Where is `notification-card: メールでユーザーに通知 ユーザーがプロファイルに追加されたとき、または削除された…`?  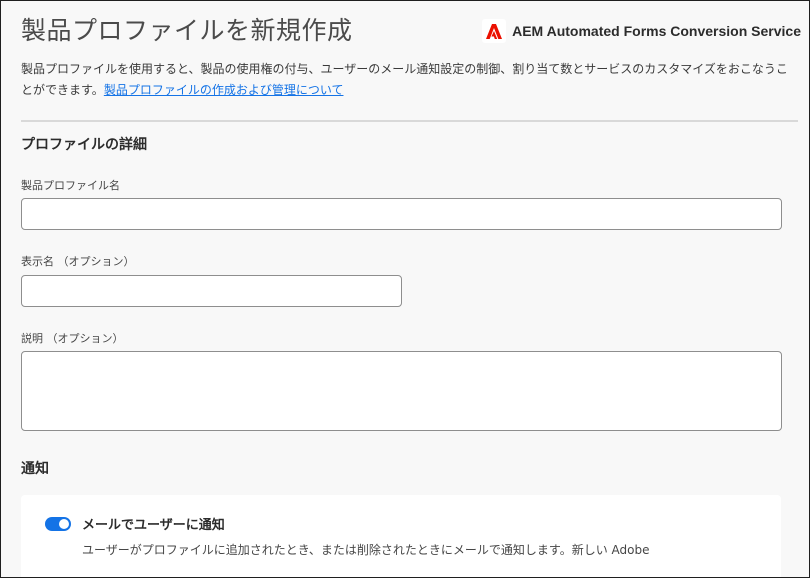 notification-card: メールでユーザーに通知 ユーザーがプロファイルに追加されたとき、または削除された… is located at coordinates (401, 536).